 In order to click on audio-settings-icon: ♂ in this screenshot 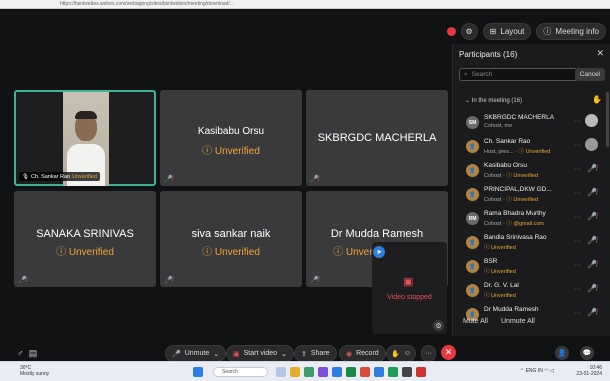, I will do `click(20, 353)`.